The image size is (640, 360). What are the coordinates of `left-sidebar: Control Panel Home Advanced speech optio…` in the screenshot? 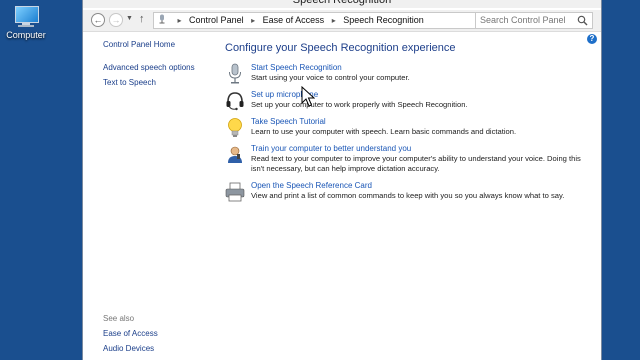 It's located at (158, 66).